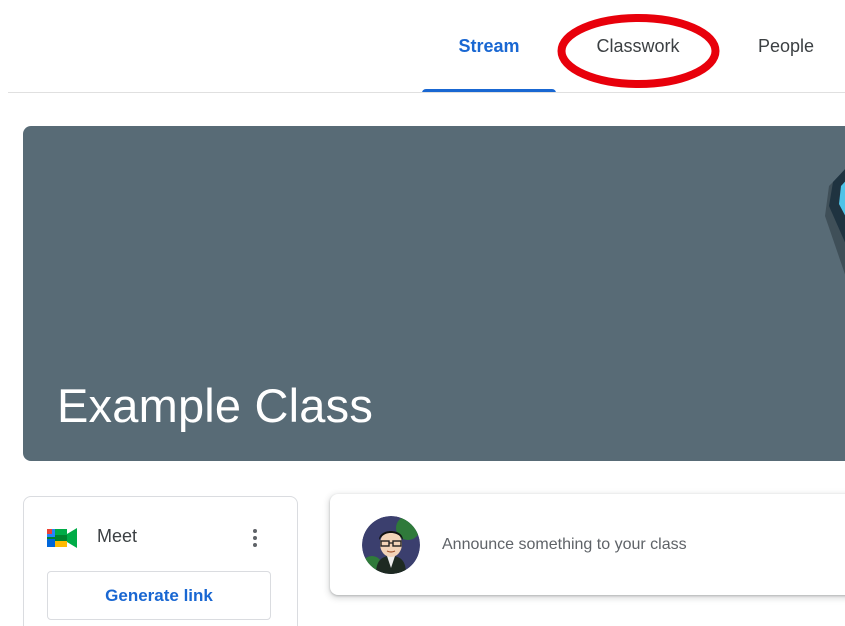 The image size is (845, 626). Describe the element at coordinates (117, 536) in the screenshot. I see `meet-label: Meet` at that location.